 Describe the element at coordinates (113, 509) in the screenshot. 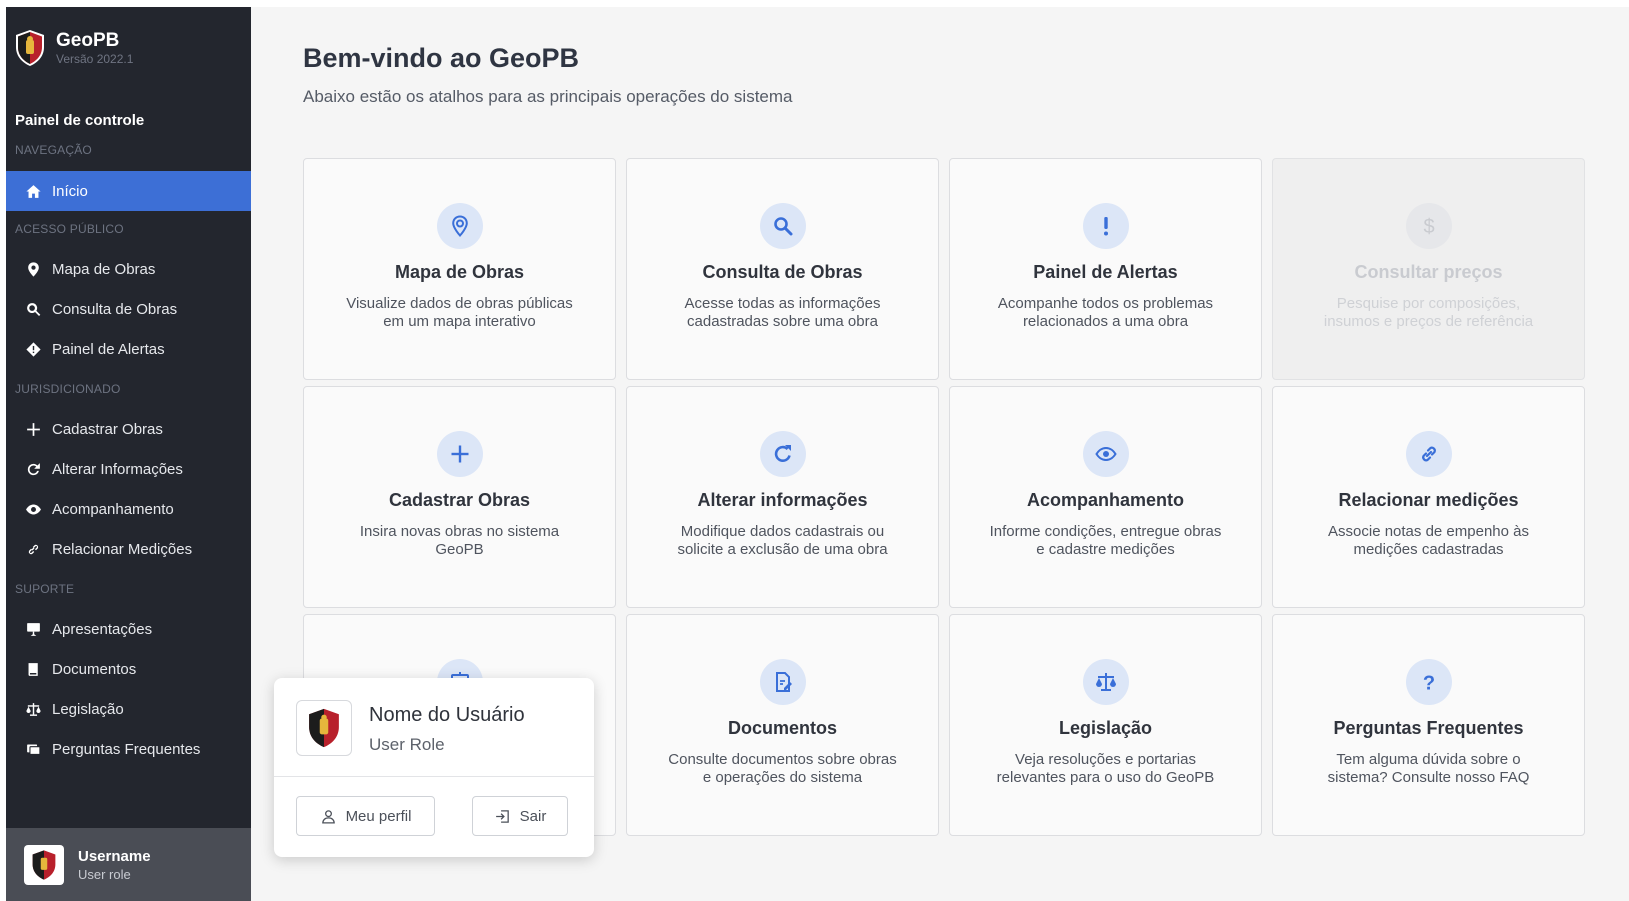

I see `sidebar-item-label: Acompanhamento` at that location.